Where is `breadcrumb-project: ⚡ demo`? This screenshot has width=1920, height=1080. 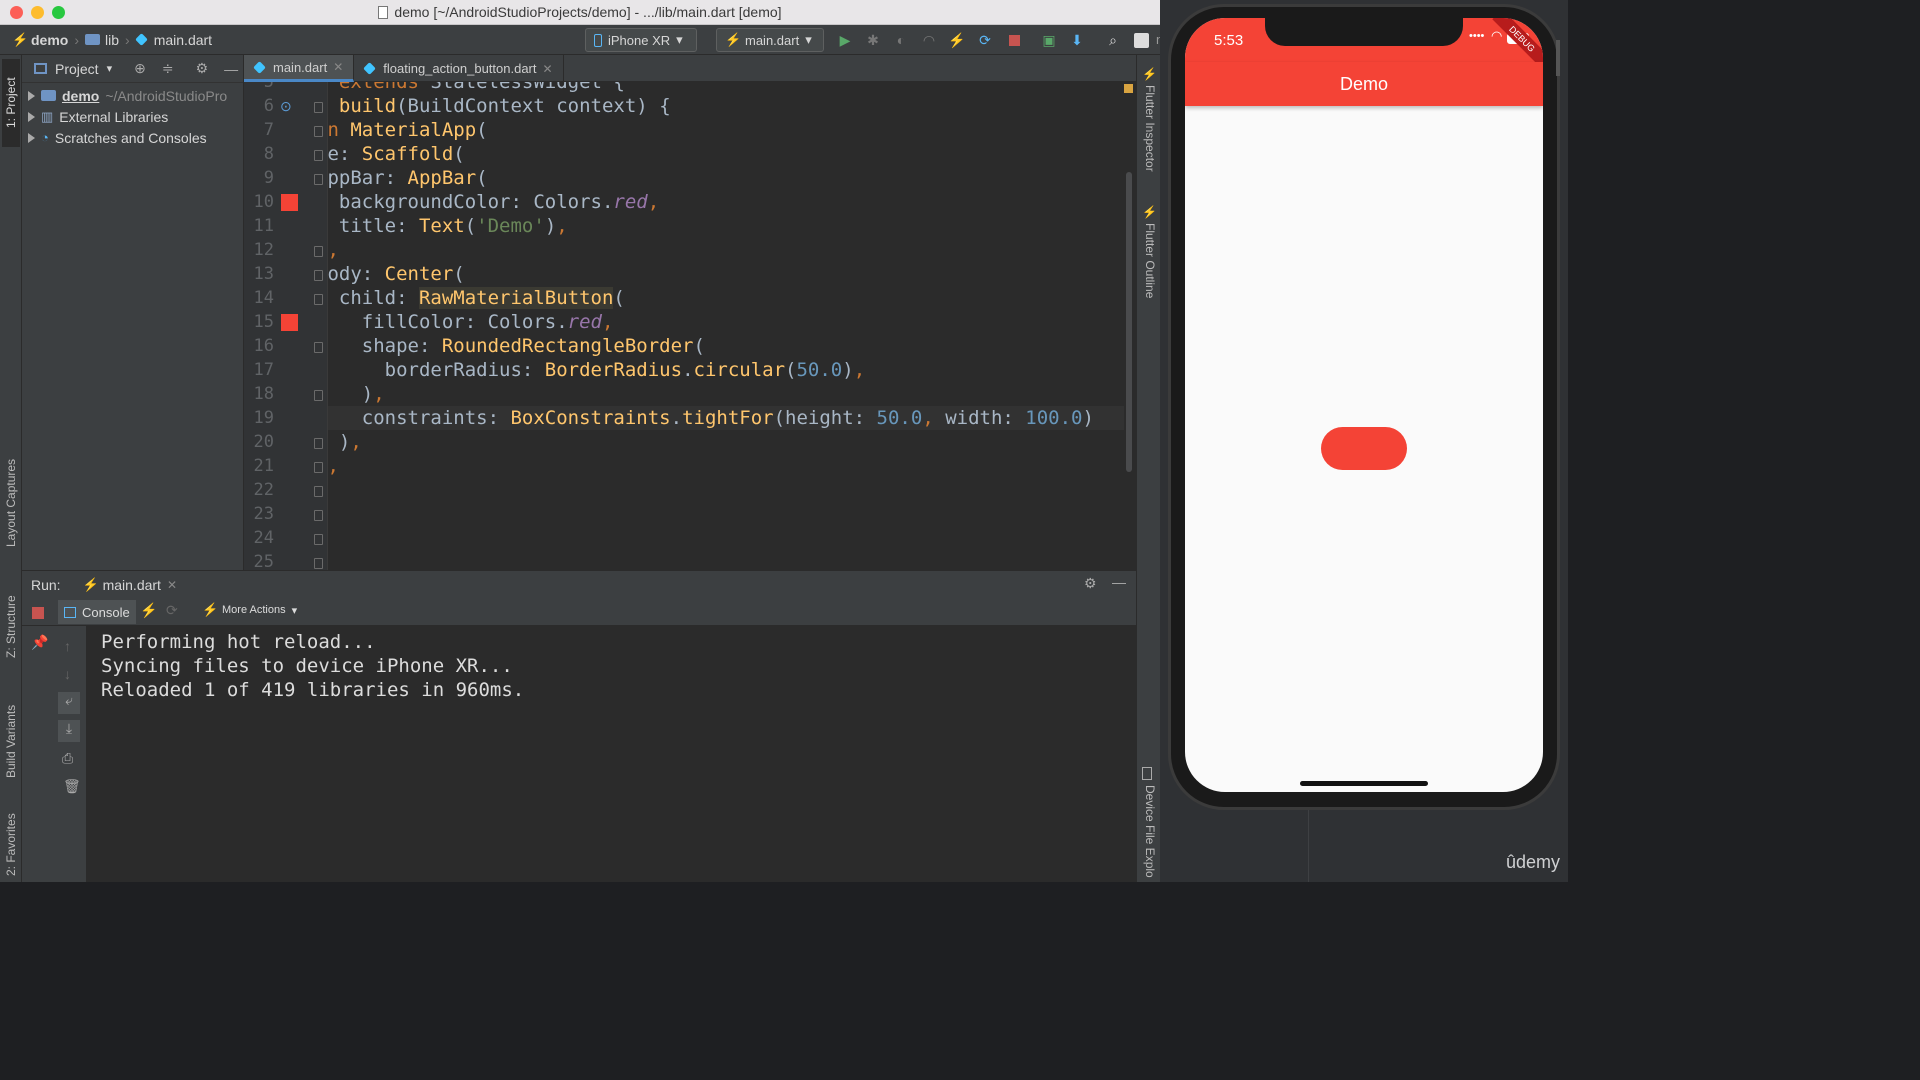 breadcrumb-project: ⚡ demo is located at coordinates (37, 40).